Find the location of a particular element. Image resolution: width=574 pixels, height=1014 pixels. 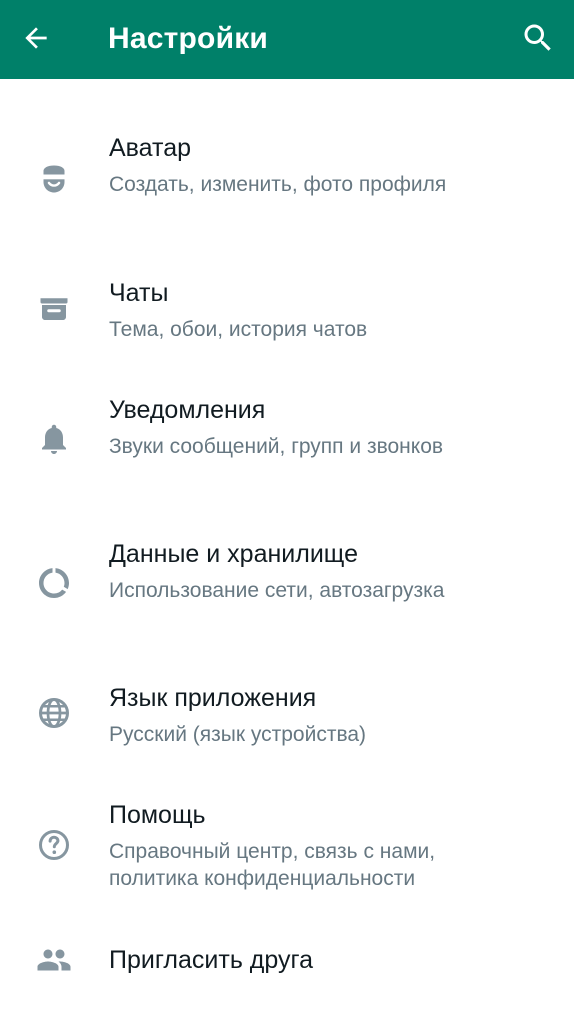

settings-item-subtitle: Русский (язык устройства) is located at coordinates (238, 734).